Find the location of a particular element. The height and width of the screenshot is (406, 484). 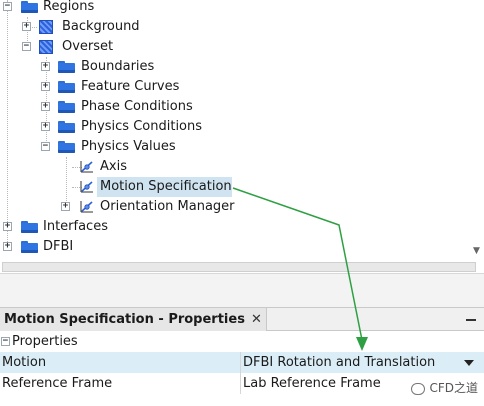

tree-item-motion-specification: Motion Specification is located at coordinates (230, 187).